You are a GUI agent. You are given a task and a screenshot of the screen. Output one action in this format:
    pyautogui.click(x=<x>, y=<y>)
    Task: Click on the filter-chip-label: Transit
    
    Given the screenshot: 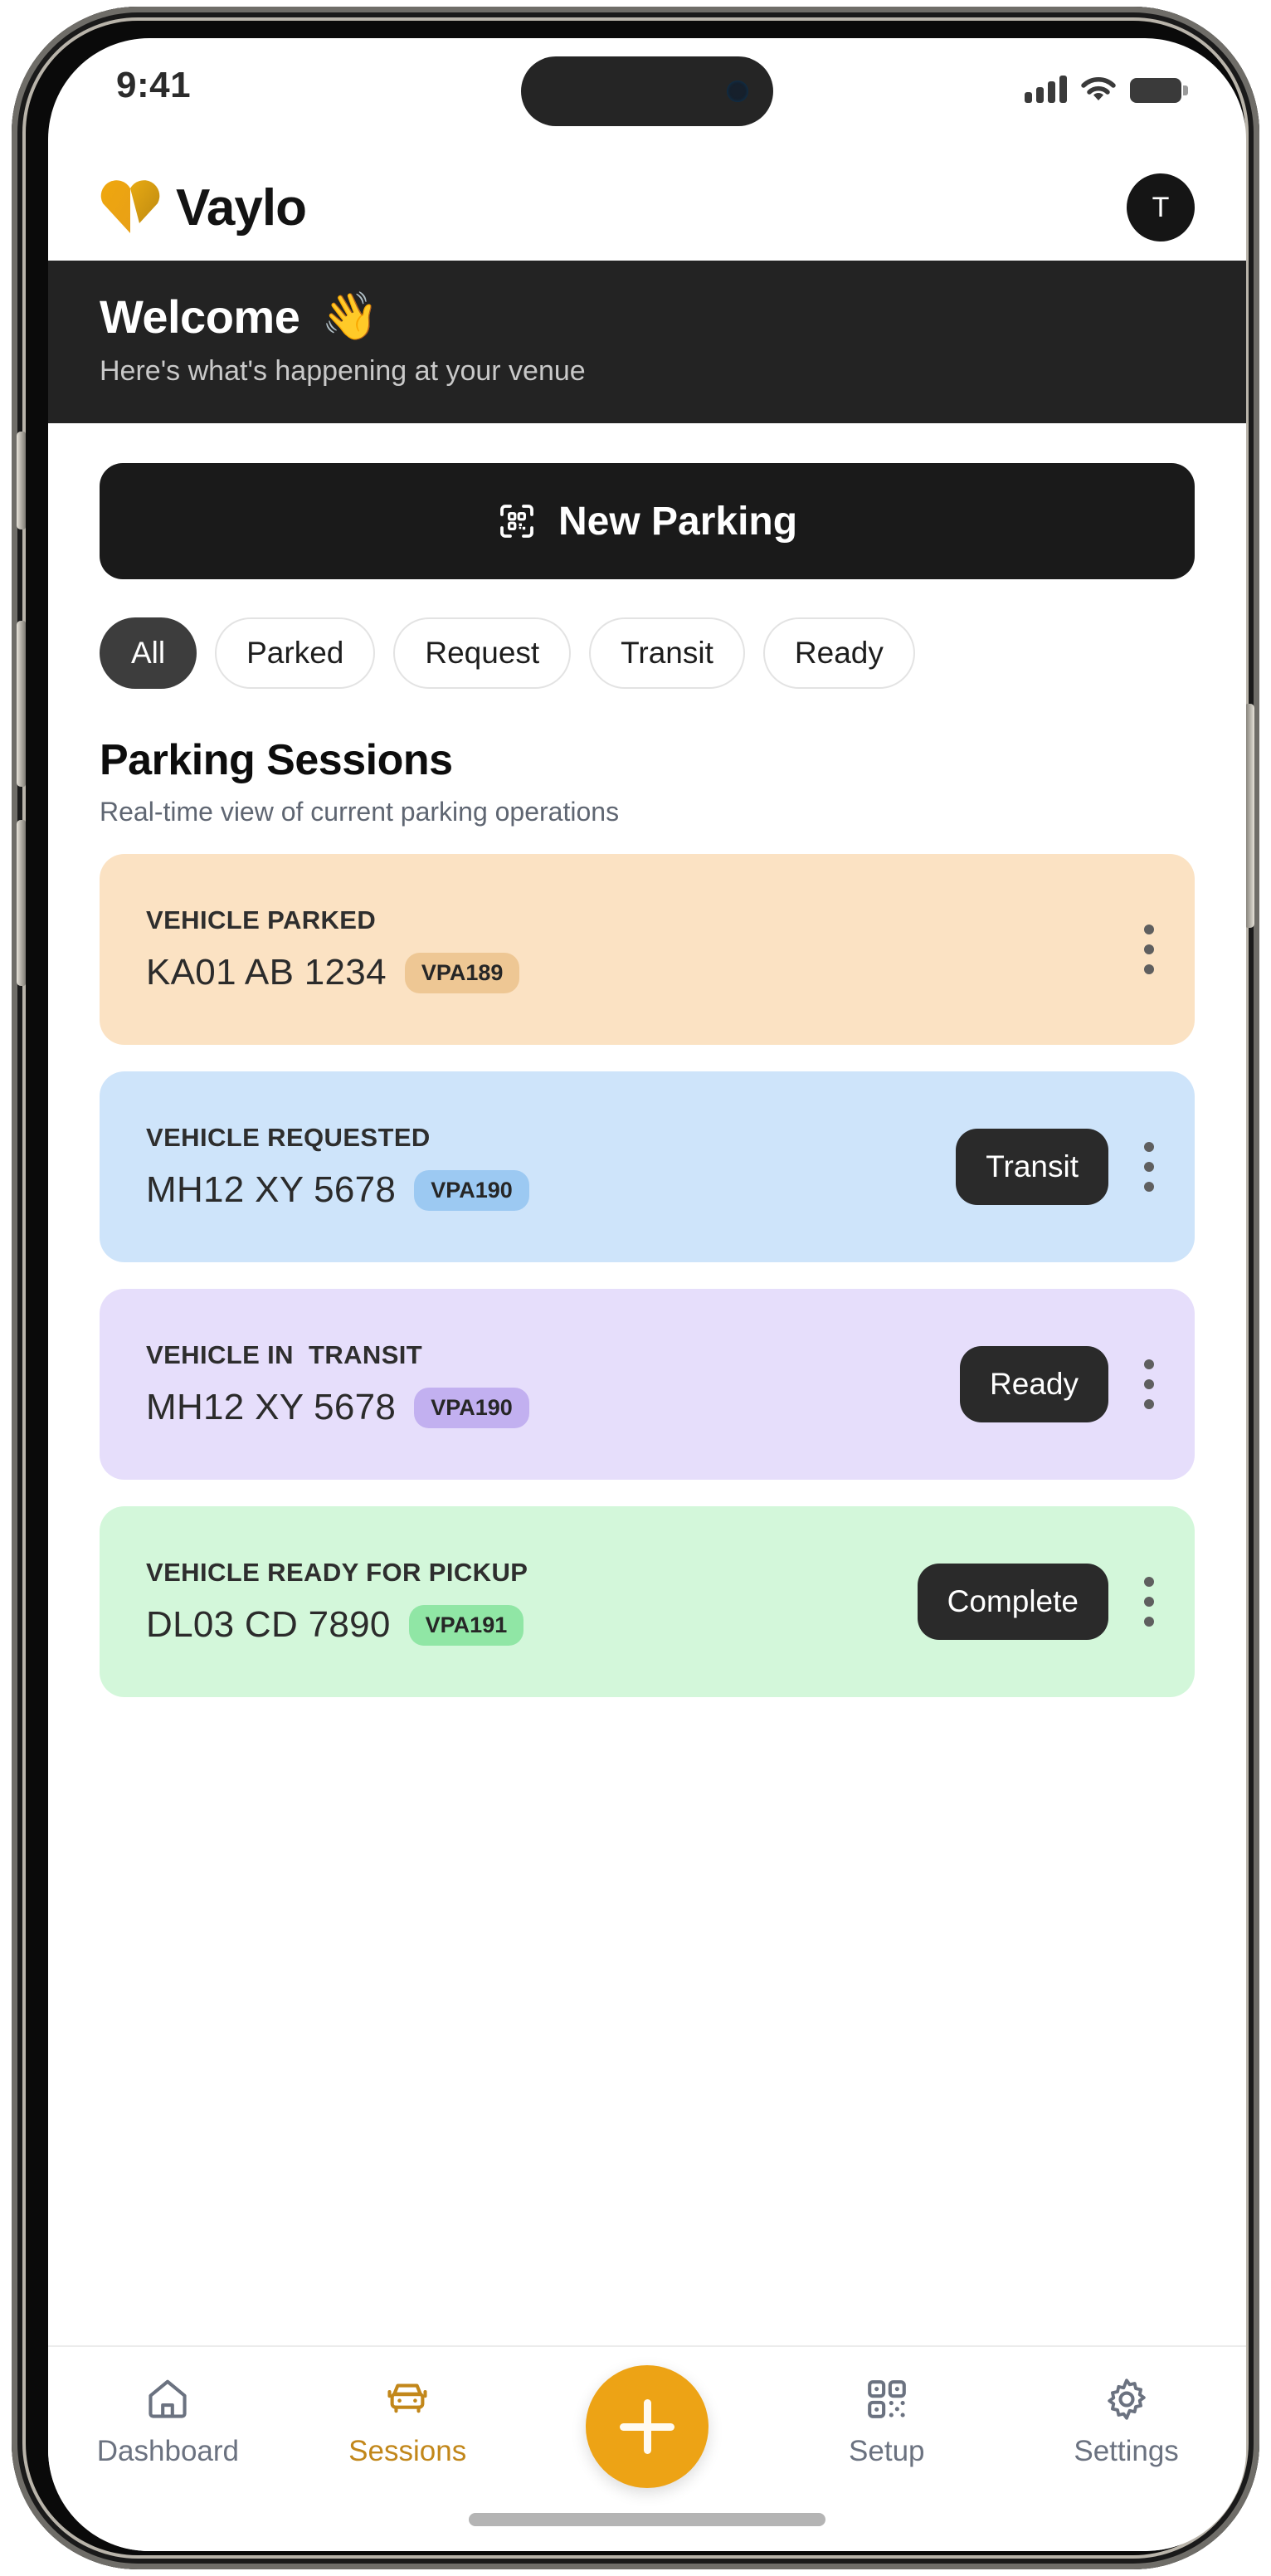 What is the action you would take?
    pyautogui.click(x=667, y=653)
    